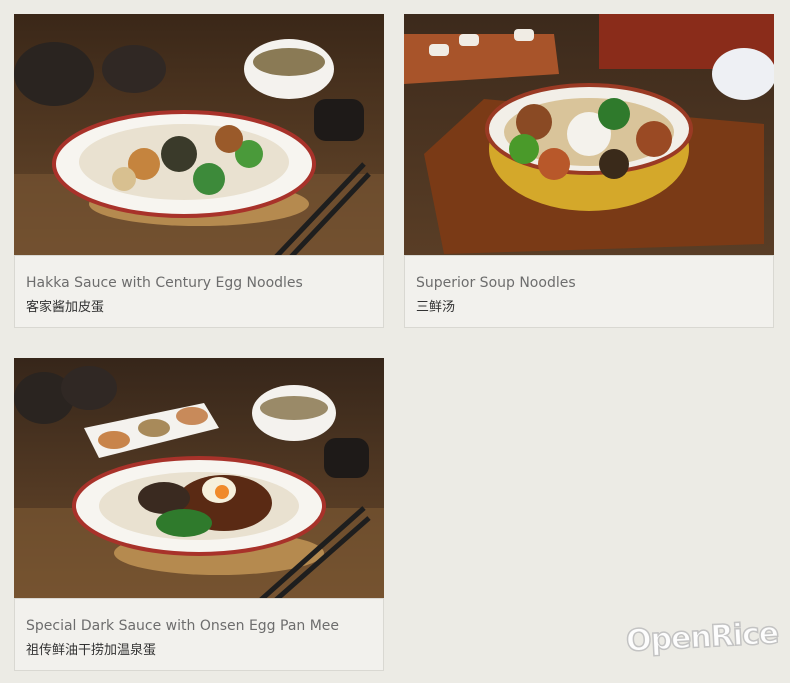 Image resolution: width=790 pixels, height=683 pixels. I want to click on openrice-watermark: OpenRice, so click(701, 637).